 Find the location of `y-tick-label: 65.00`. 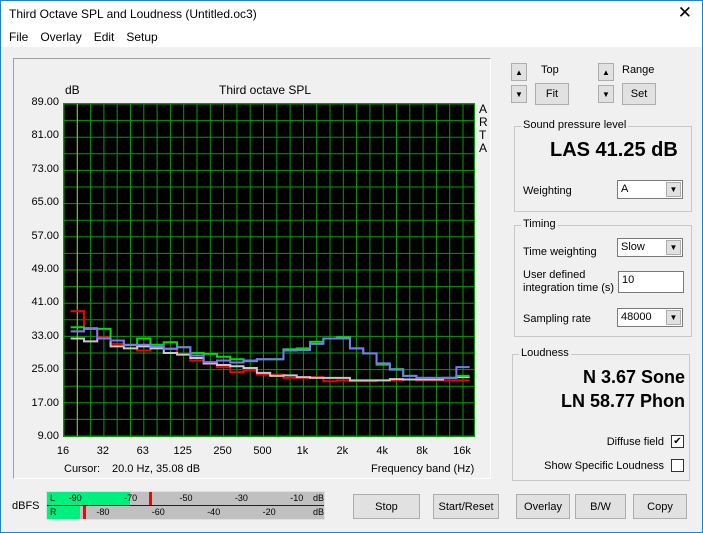

y-tick-label: 65.00 is located at coordinates (45, 202).